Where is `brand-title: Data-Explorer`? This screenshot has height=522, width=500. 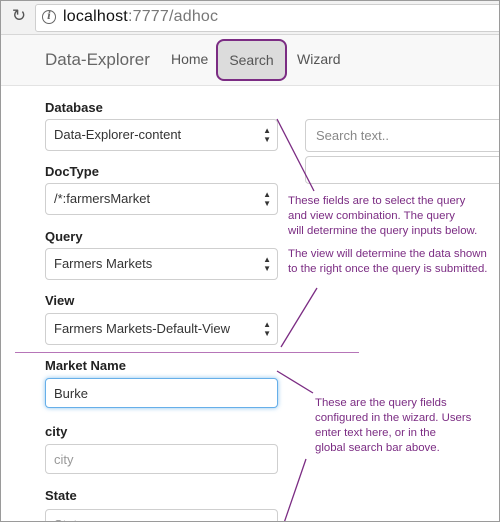 brand-title: Data-Explorer is located at coordinates (97, 60).